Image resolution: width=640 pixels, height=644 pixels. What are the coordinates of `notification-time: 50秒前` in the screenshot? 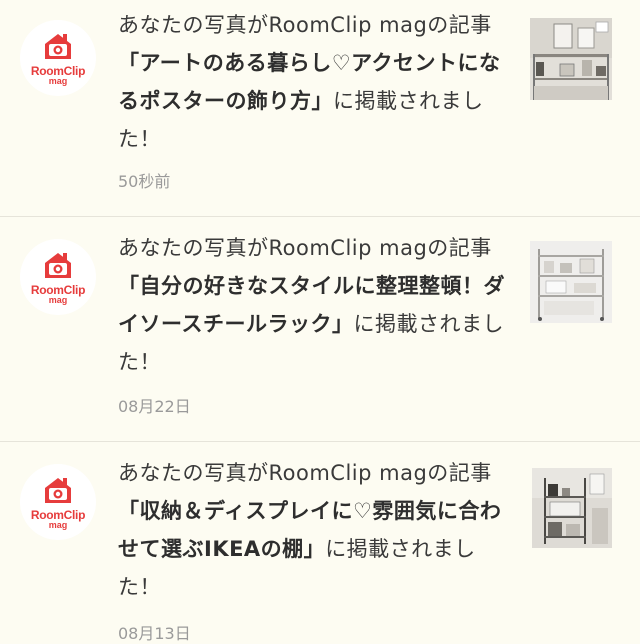 It's located at (144, 181).